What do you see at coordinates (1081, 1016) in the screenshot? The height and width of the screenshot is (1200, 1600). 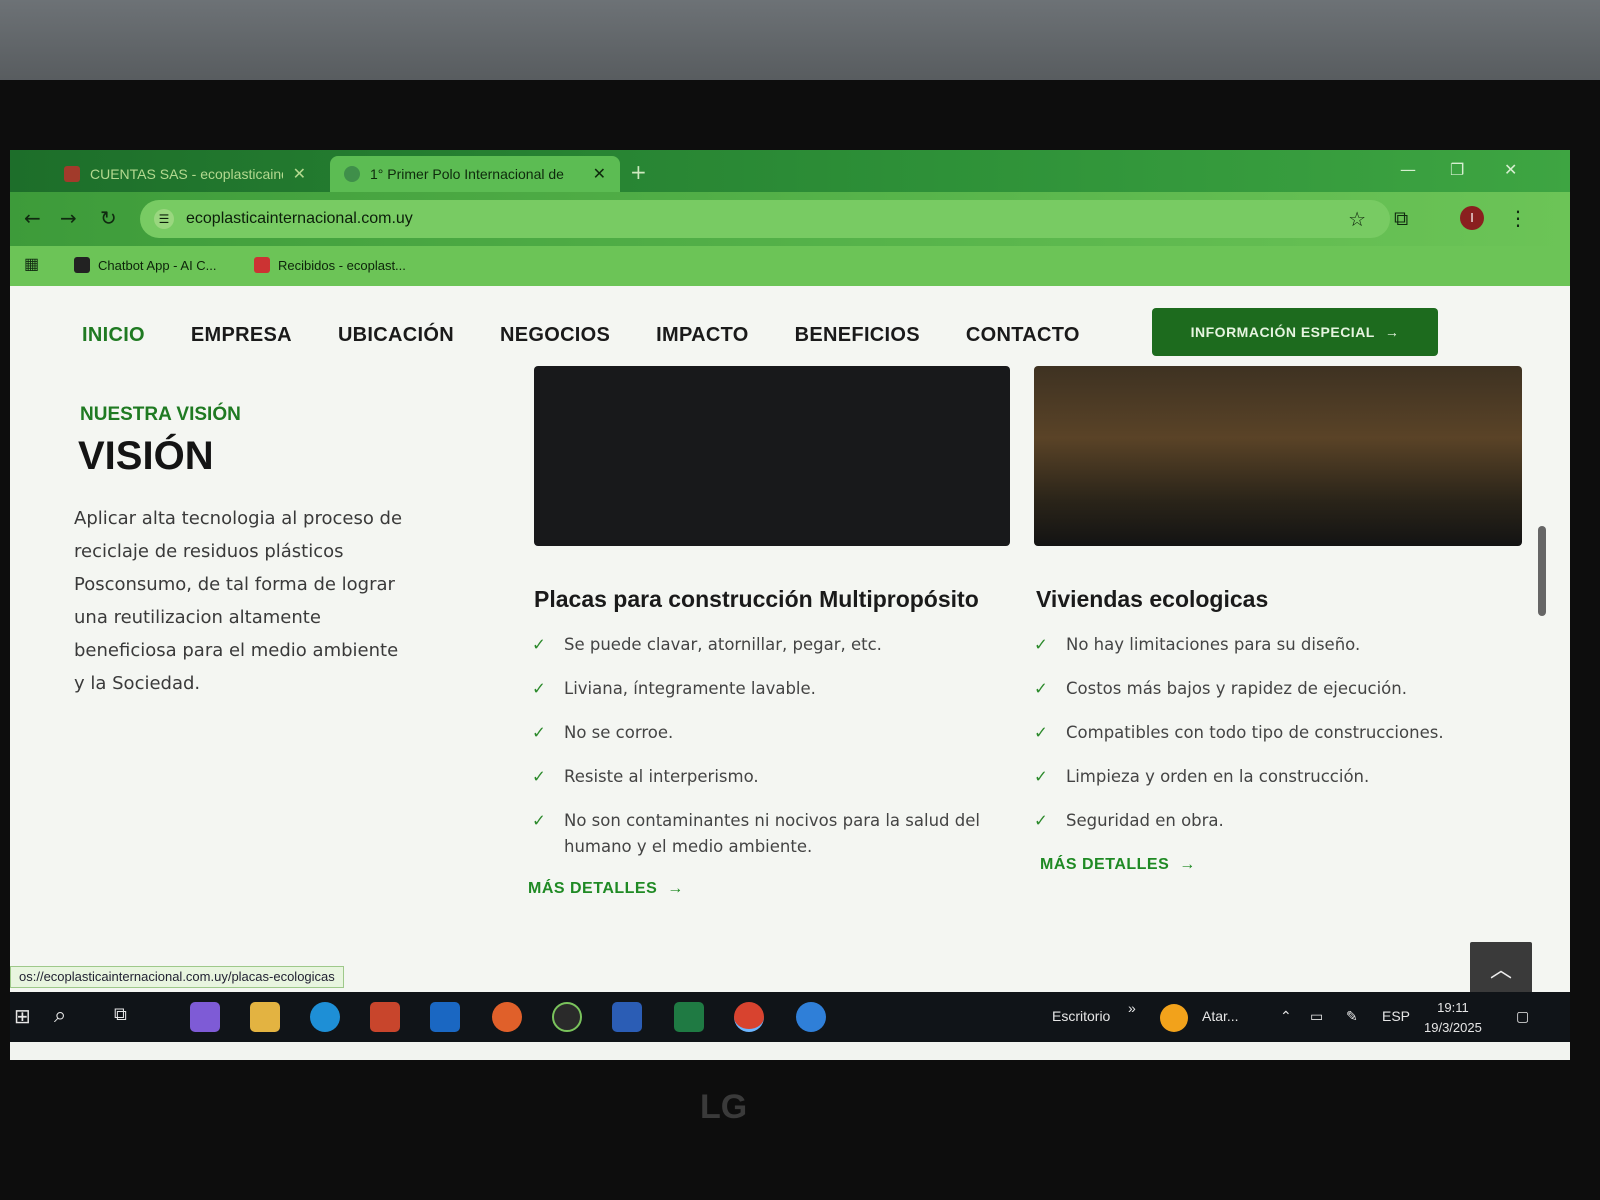 I see `desktop-label: Escritorio` at bounding box center [1081, 1016].